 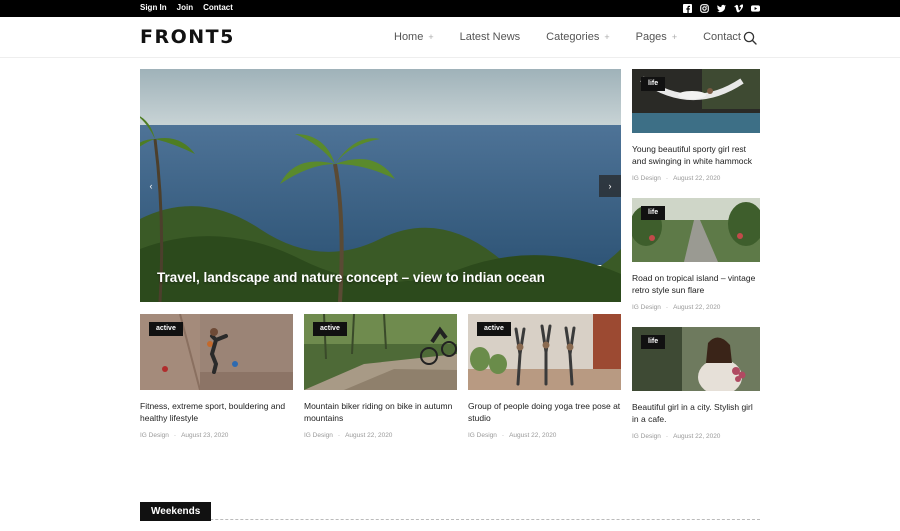 I want to click on section-title: Weekends, so click(x=176, y=511).